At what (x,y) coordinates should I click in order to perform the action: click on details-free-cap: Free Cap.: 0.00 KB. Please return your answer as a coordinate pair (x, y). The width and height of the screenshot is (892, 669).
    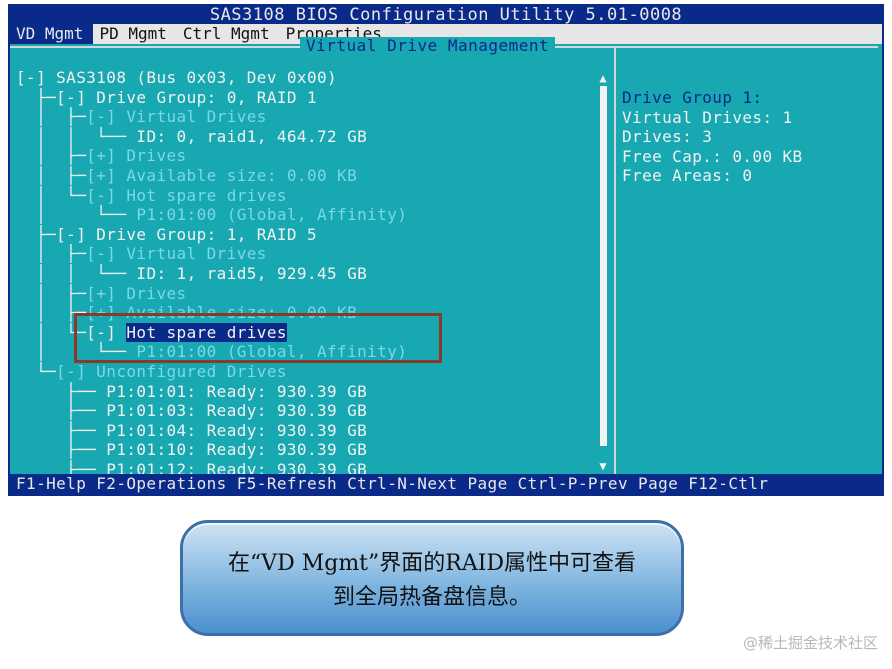
    Looking at the image, I should click on (712, 156).